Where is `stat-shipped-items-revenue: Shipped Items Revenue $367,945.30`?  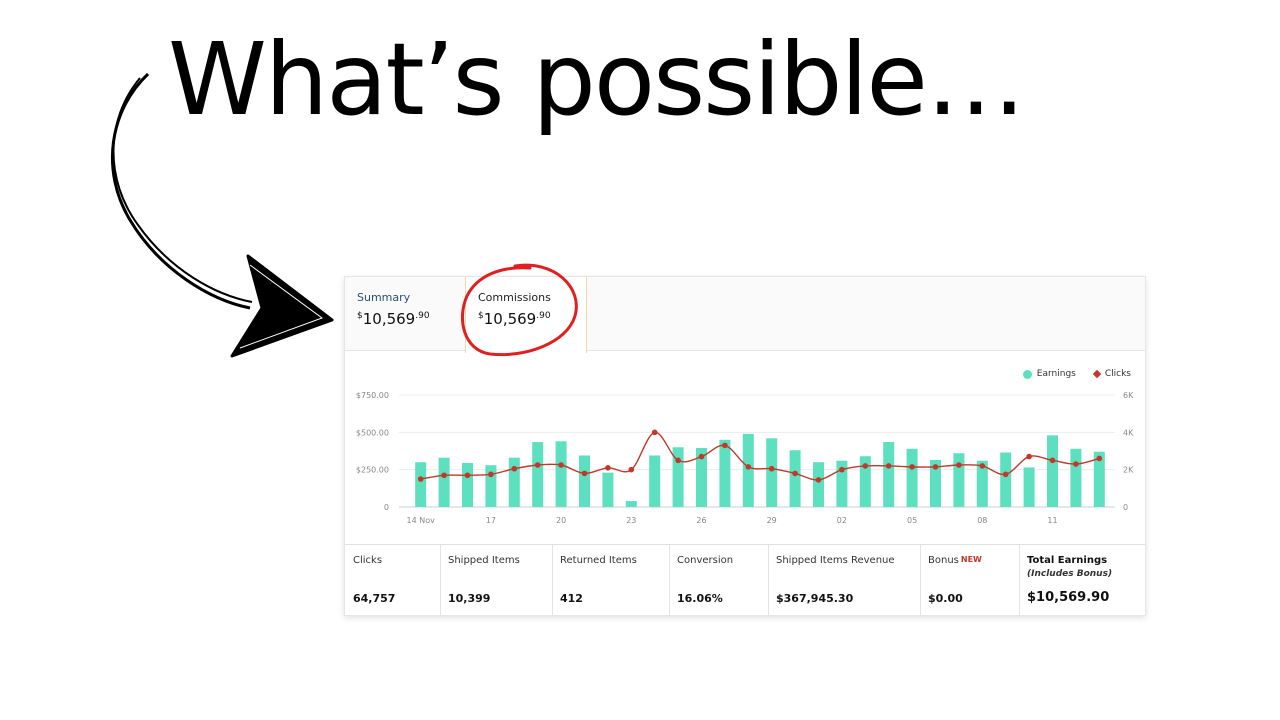
stat-shipped-items-revenue: Shipped Items Revenue $367,945.30 is located at coordinates (844, 580).